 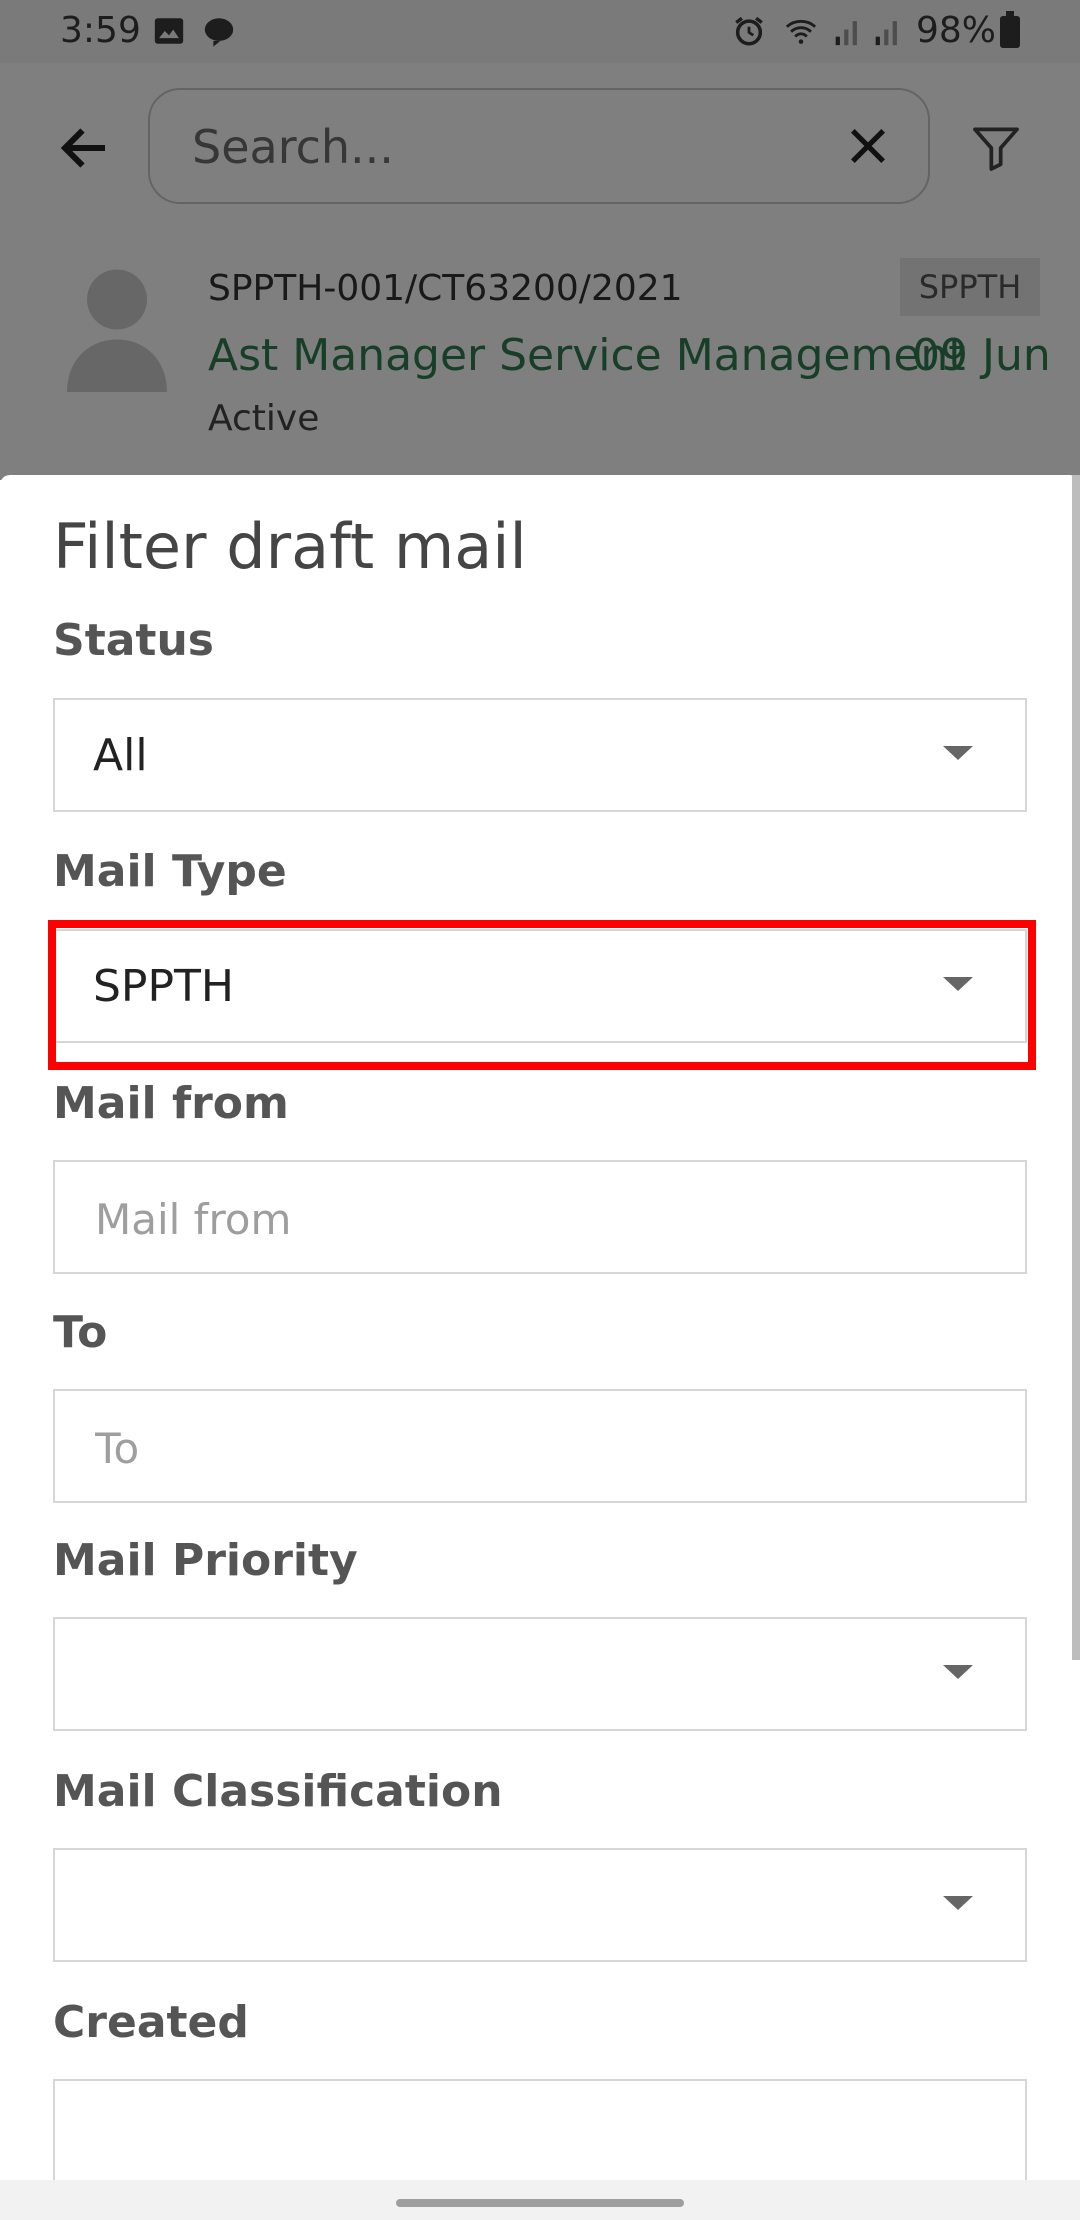 I want to click on mail-type-label: Mail Type, so click(x=170, y=871).